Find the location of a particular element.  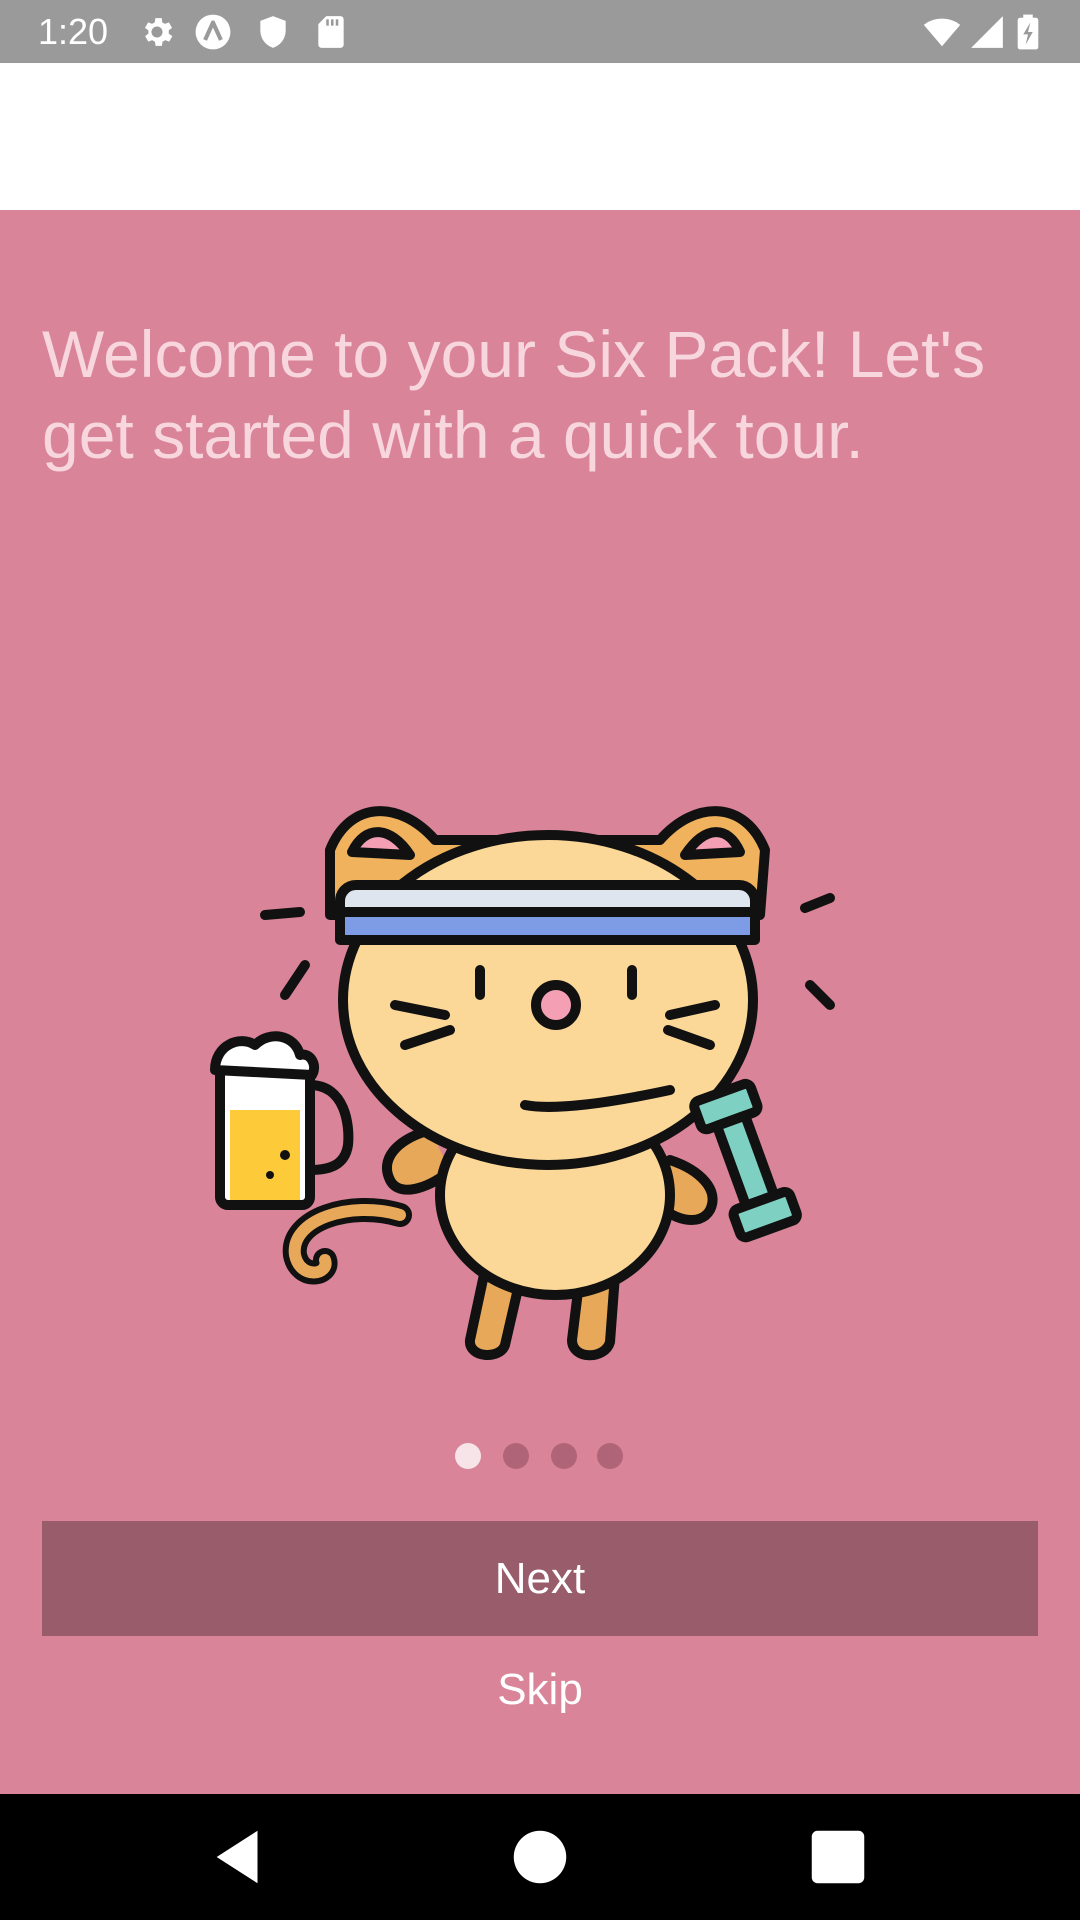

status-bar: 1:20 is located at coordinates (540, 31).